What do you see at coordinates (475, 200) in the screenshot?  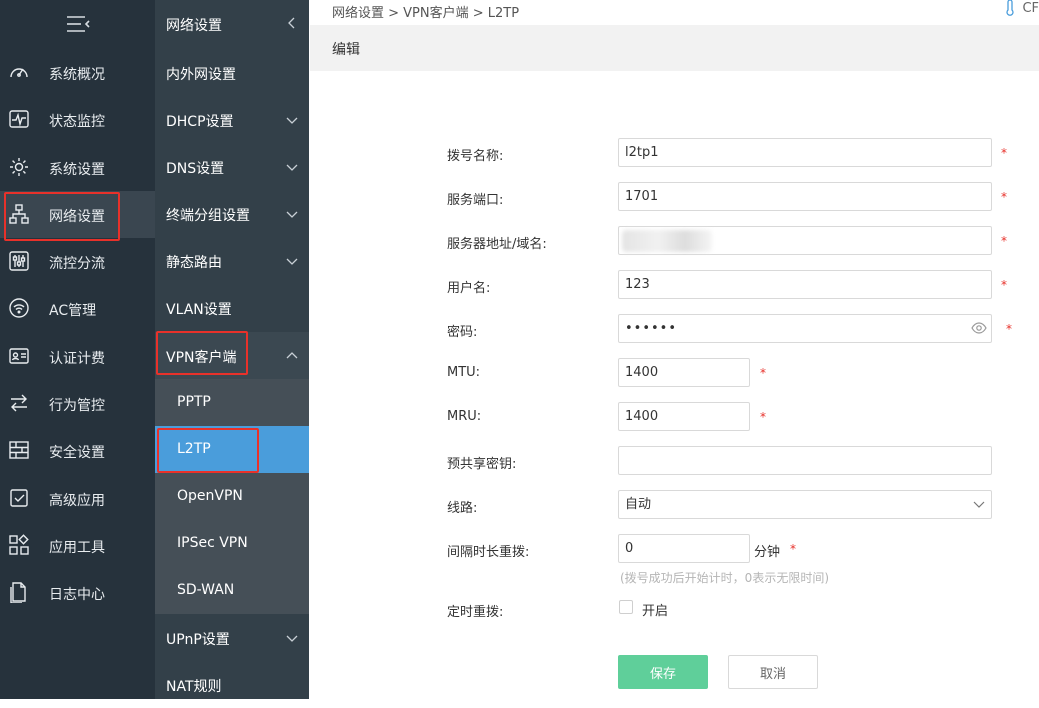 I see `server-port-label: 服务端口:` at bounding box center [475, 200].